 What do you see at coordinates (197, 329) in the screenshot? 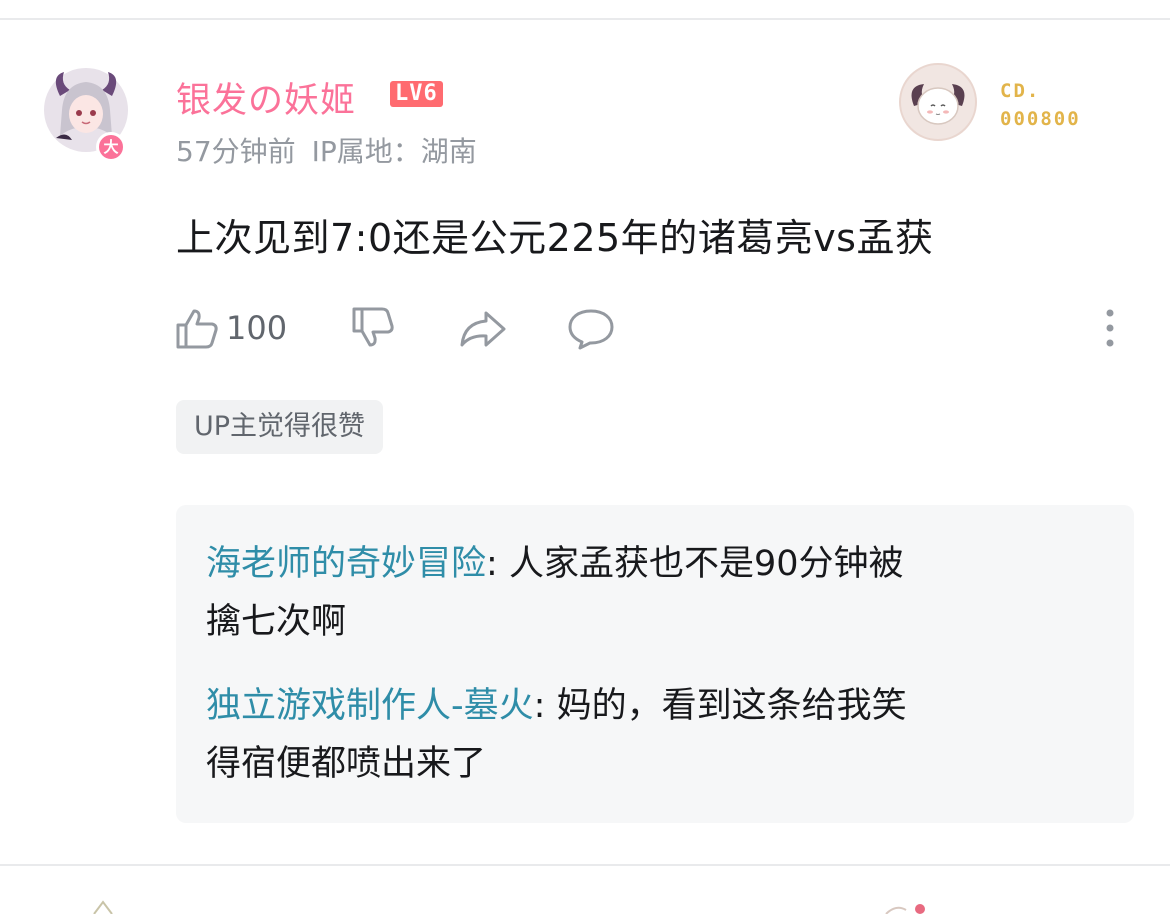
I see `thumbs-up-icon` at bounding box center [197, 329].